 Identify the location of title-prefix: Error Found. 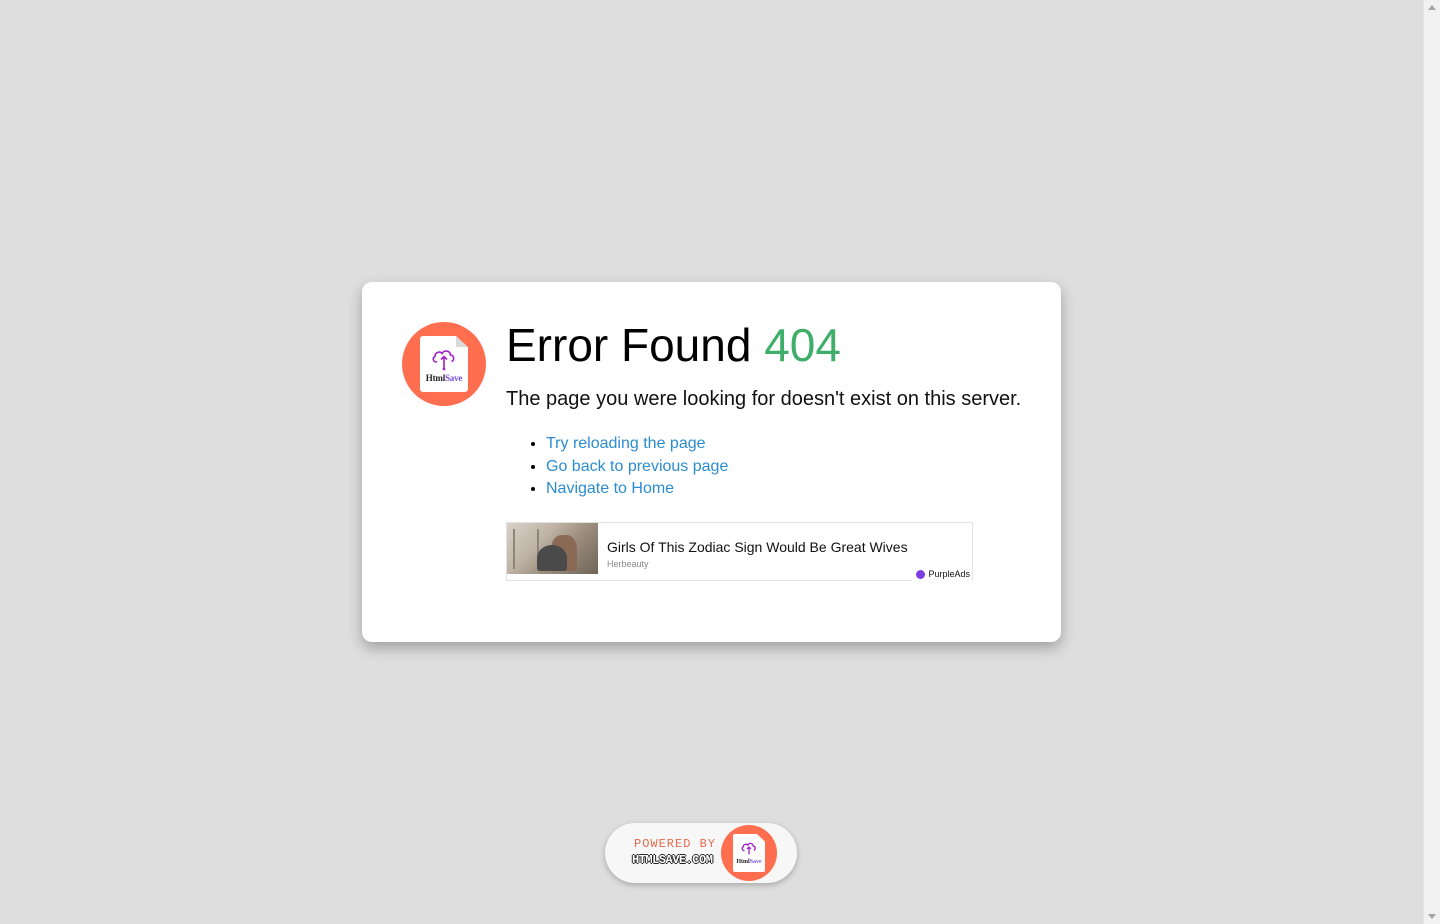
(629, 345).